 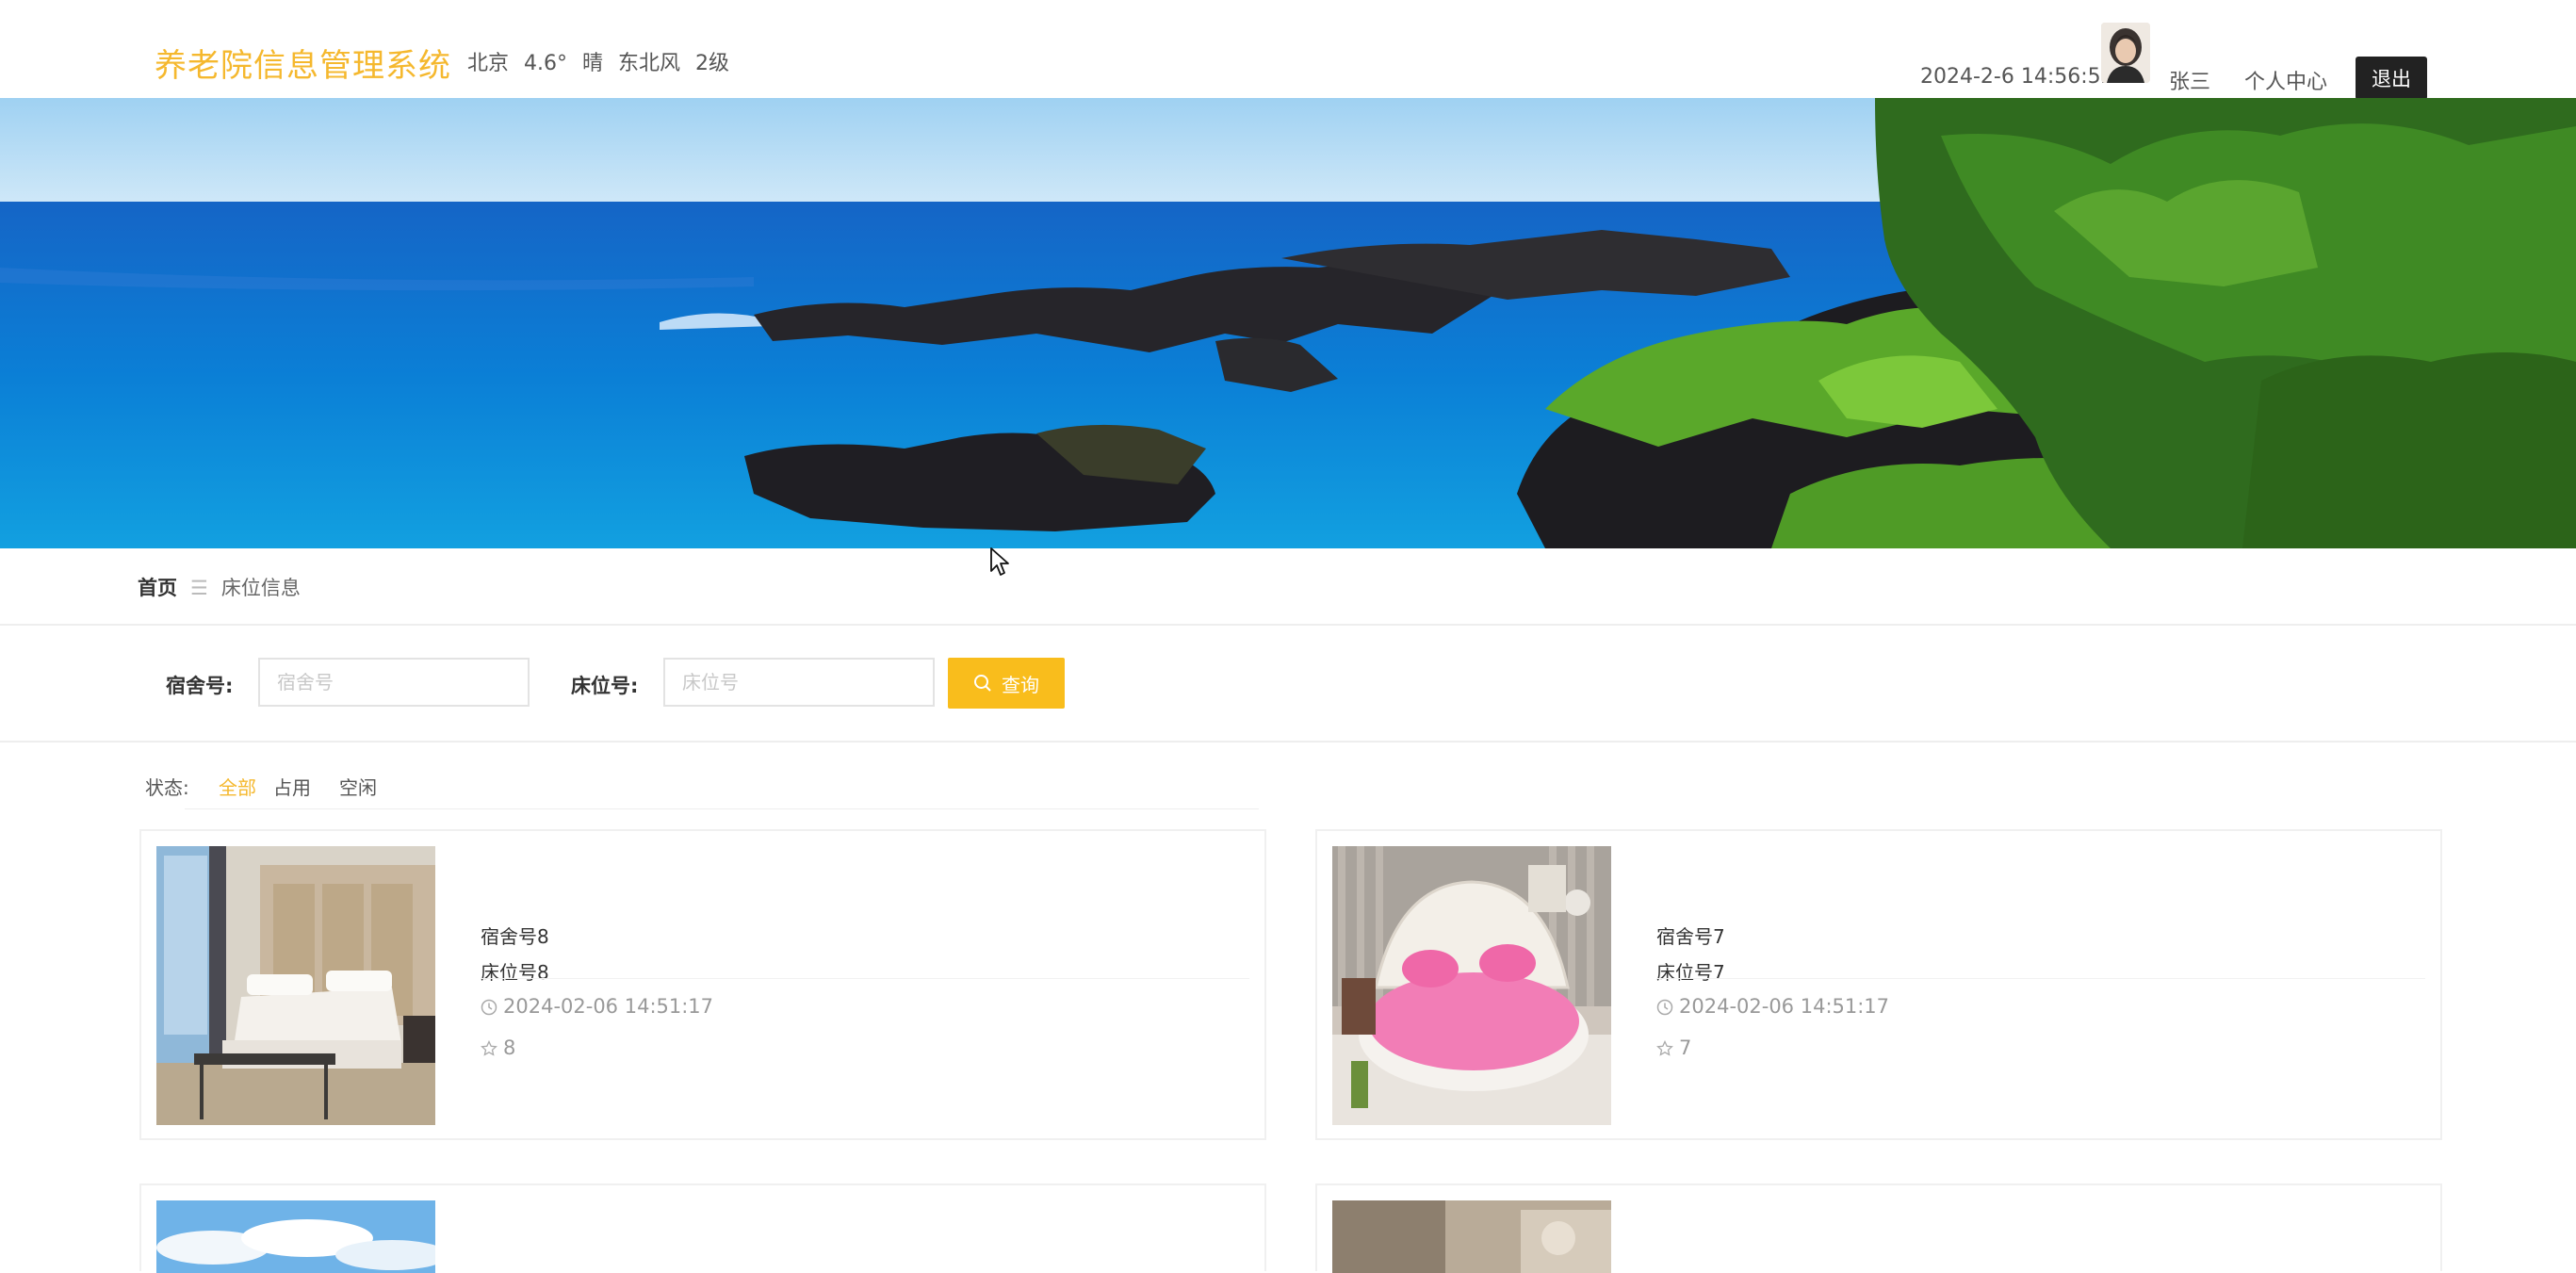 I want to click on weather-temp: 4.6°, so click(x=546, y=64).